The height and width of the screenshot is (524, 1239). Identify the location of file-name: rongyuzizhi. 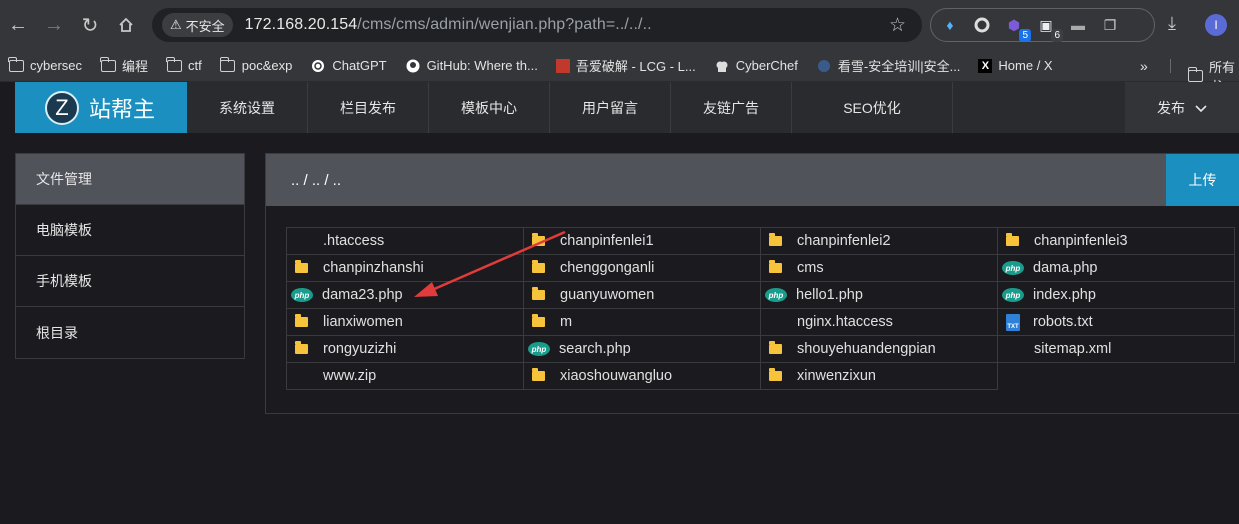
(360, 349).